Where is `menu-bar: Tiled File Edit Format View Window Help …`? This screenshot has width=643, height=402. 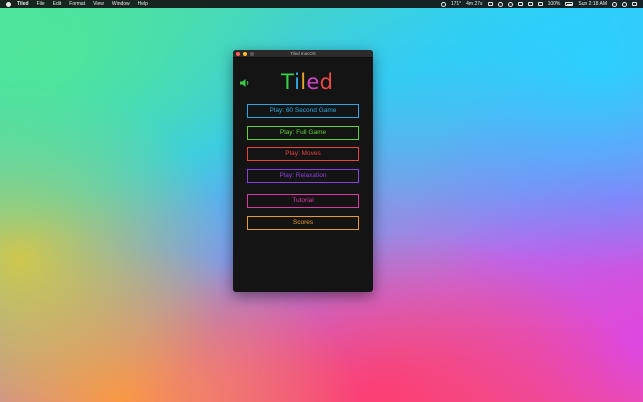
menu-bar: Tiled File Edit Format View Window Help … is located at coordinates (321, 4).